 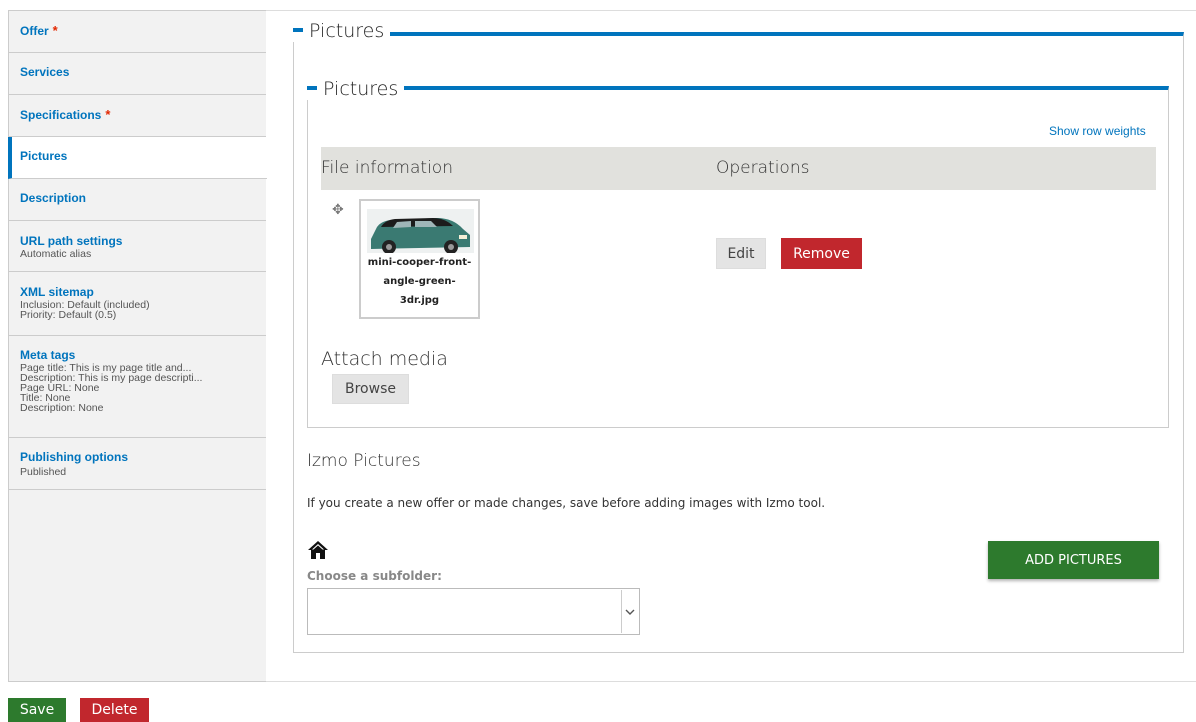 What do you see at coordinates (56, 254) in the screenshot?
I see `tab-summary: Automatic alias` at bounding box center [56, 254].